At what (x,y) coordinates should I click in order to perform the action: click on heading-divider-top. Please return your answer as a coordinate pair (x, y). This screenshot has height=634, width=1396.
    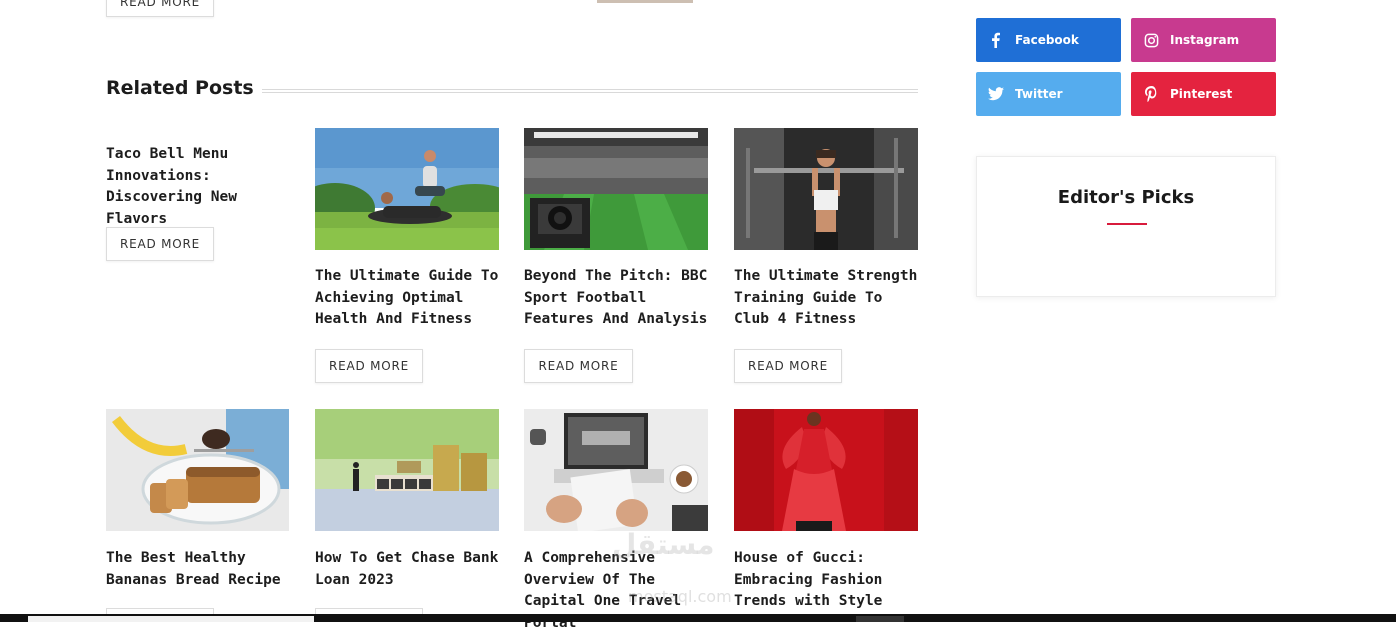
    Looking at the image, I should click on (590, 89).